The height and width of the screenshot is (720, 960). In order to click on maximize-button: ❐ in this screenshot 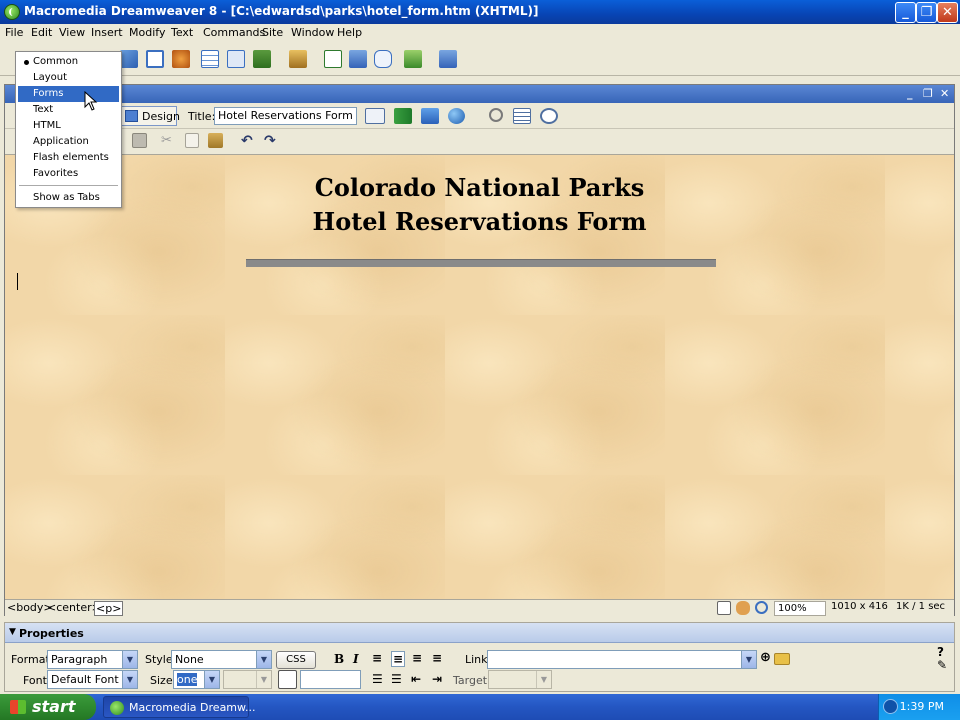, I will do `click(926, 12)`.